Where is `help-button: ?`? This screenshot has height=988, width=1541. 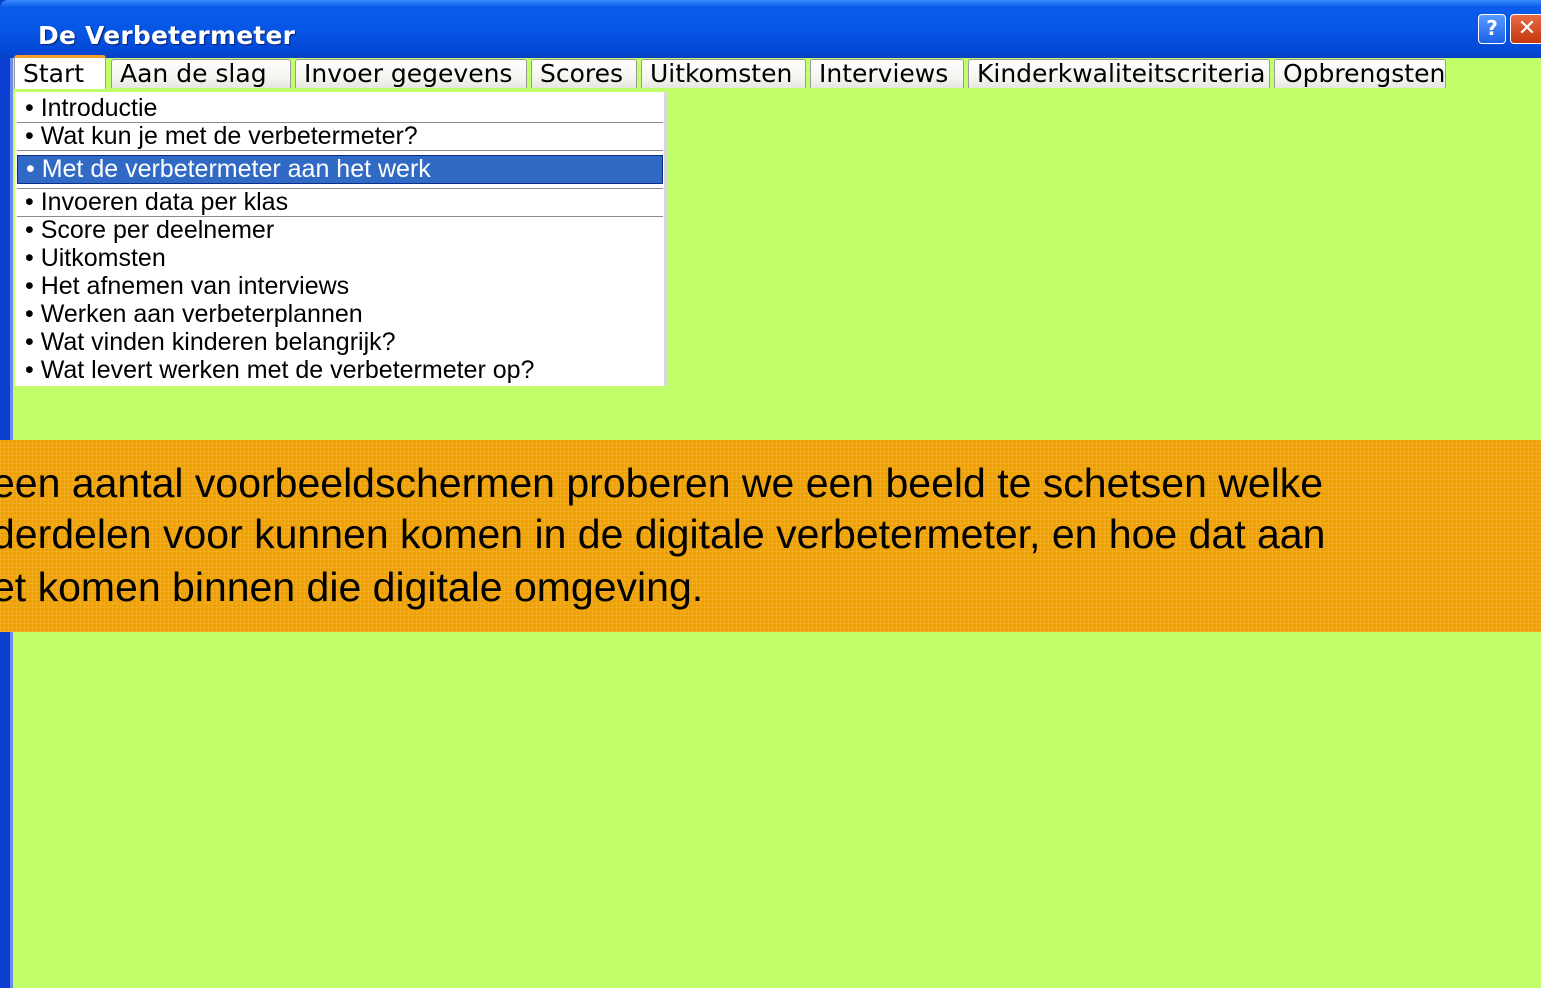 help-button: ? is located at coordinates (1492, 29).